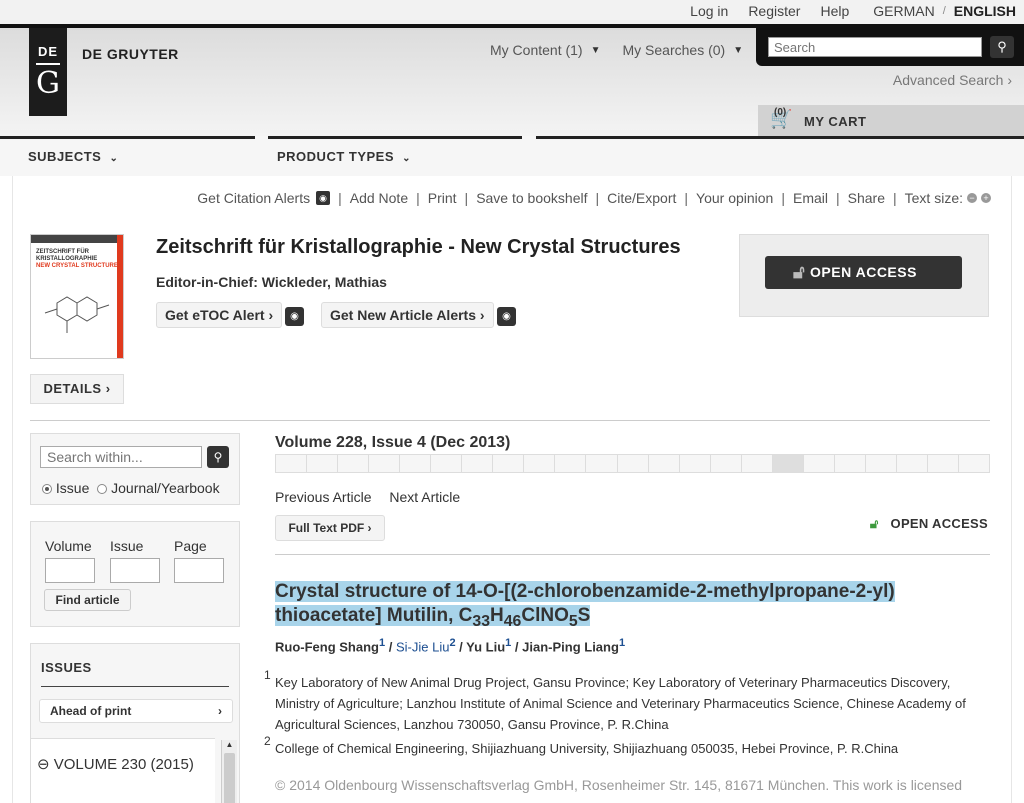 Image resolution: width=1024 pixels, height=803 pixels. I want to click on my-content-menu: My Content (1) ▼, so click(545, 50).